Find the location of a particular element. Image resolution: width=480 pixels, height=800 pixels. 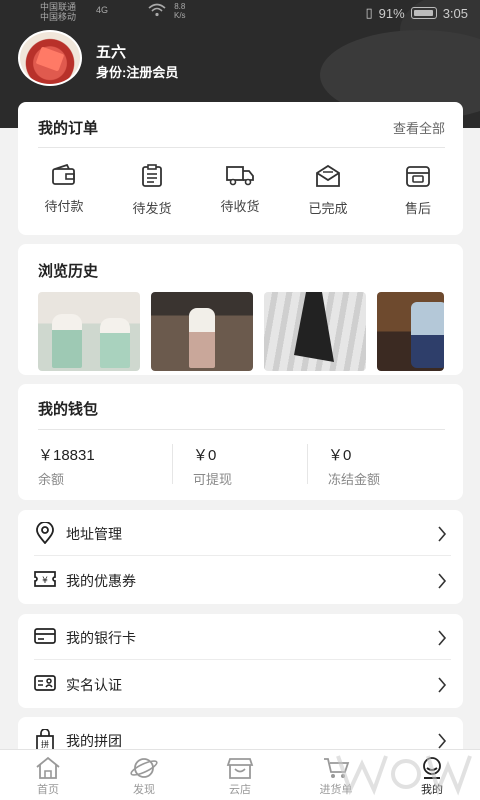

carrier-labels: 中国联通 中国移动 is located at coordinates (58, 12).